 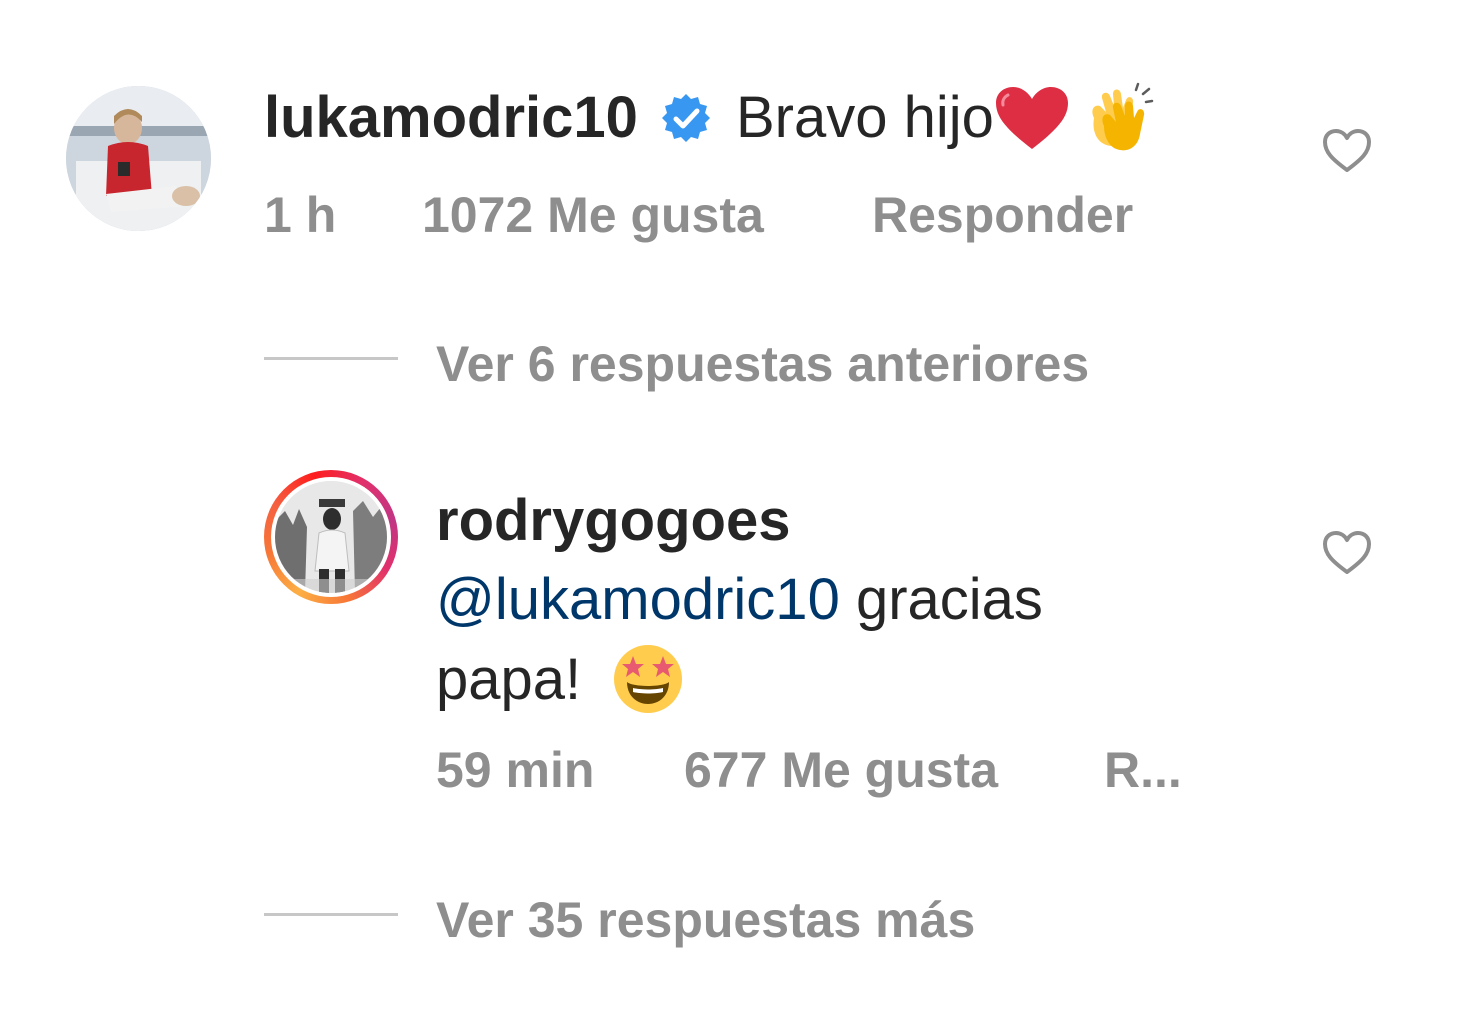 I want to click on avatar-rodrygogoes, so click(x=331, y=537).